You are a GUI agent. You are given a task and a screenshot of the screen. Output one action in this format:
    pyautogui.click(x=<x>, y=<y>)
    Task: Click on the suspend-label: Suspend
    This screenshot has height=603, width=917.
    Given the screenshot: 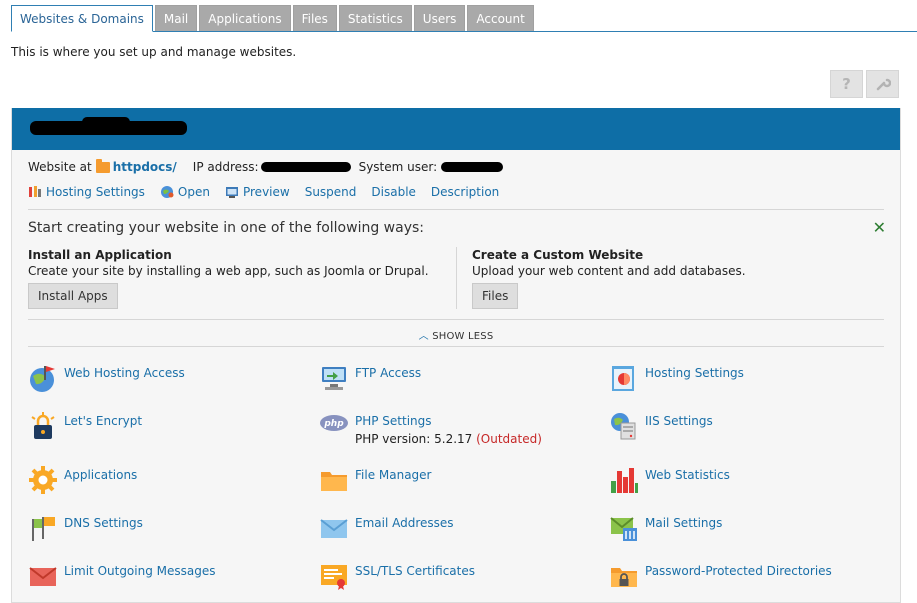 What is the action you would take?
    pyautogui.click(x=330, y=192)
    